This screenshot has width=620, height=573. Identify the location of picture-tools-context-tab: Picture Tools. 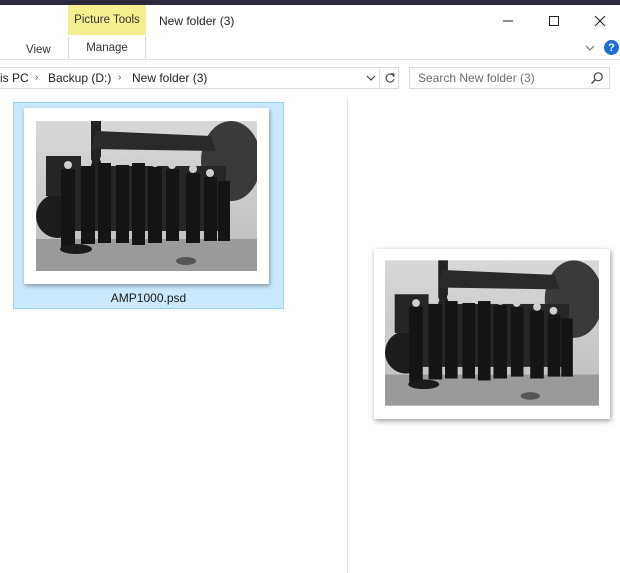
(107, 20).